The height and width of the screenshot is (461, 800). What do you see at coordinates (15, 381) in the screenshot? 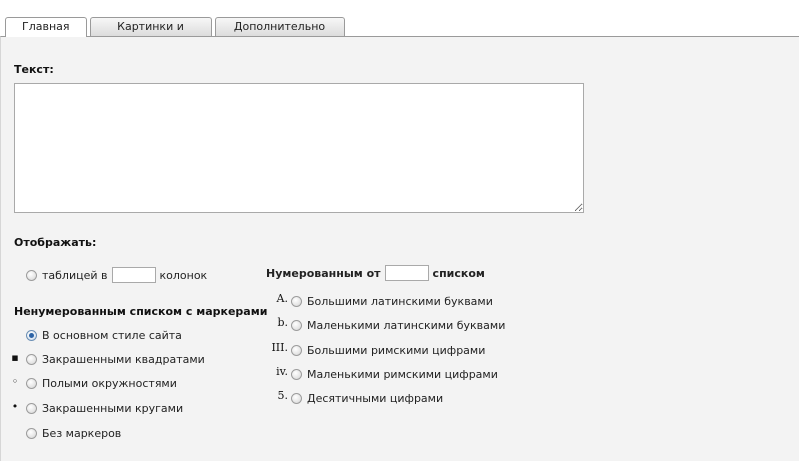
I see `hollow-circle-marker-icon: ◦` at bounding box center [15, 381].